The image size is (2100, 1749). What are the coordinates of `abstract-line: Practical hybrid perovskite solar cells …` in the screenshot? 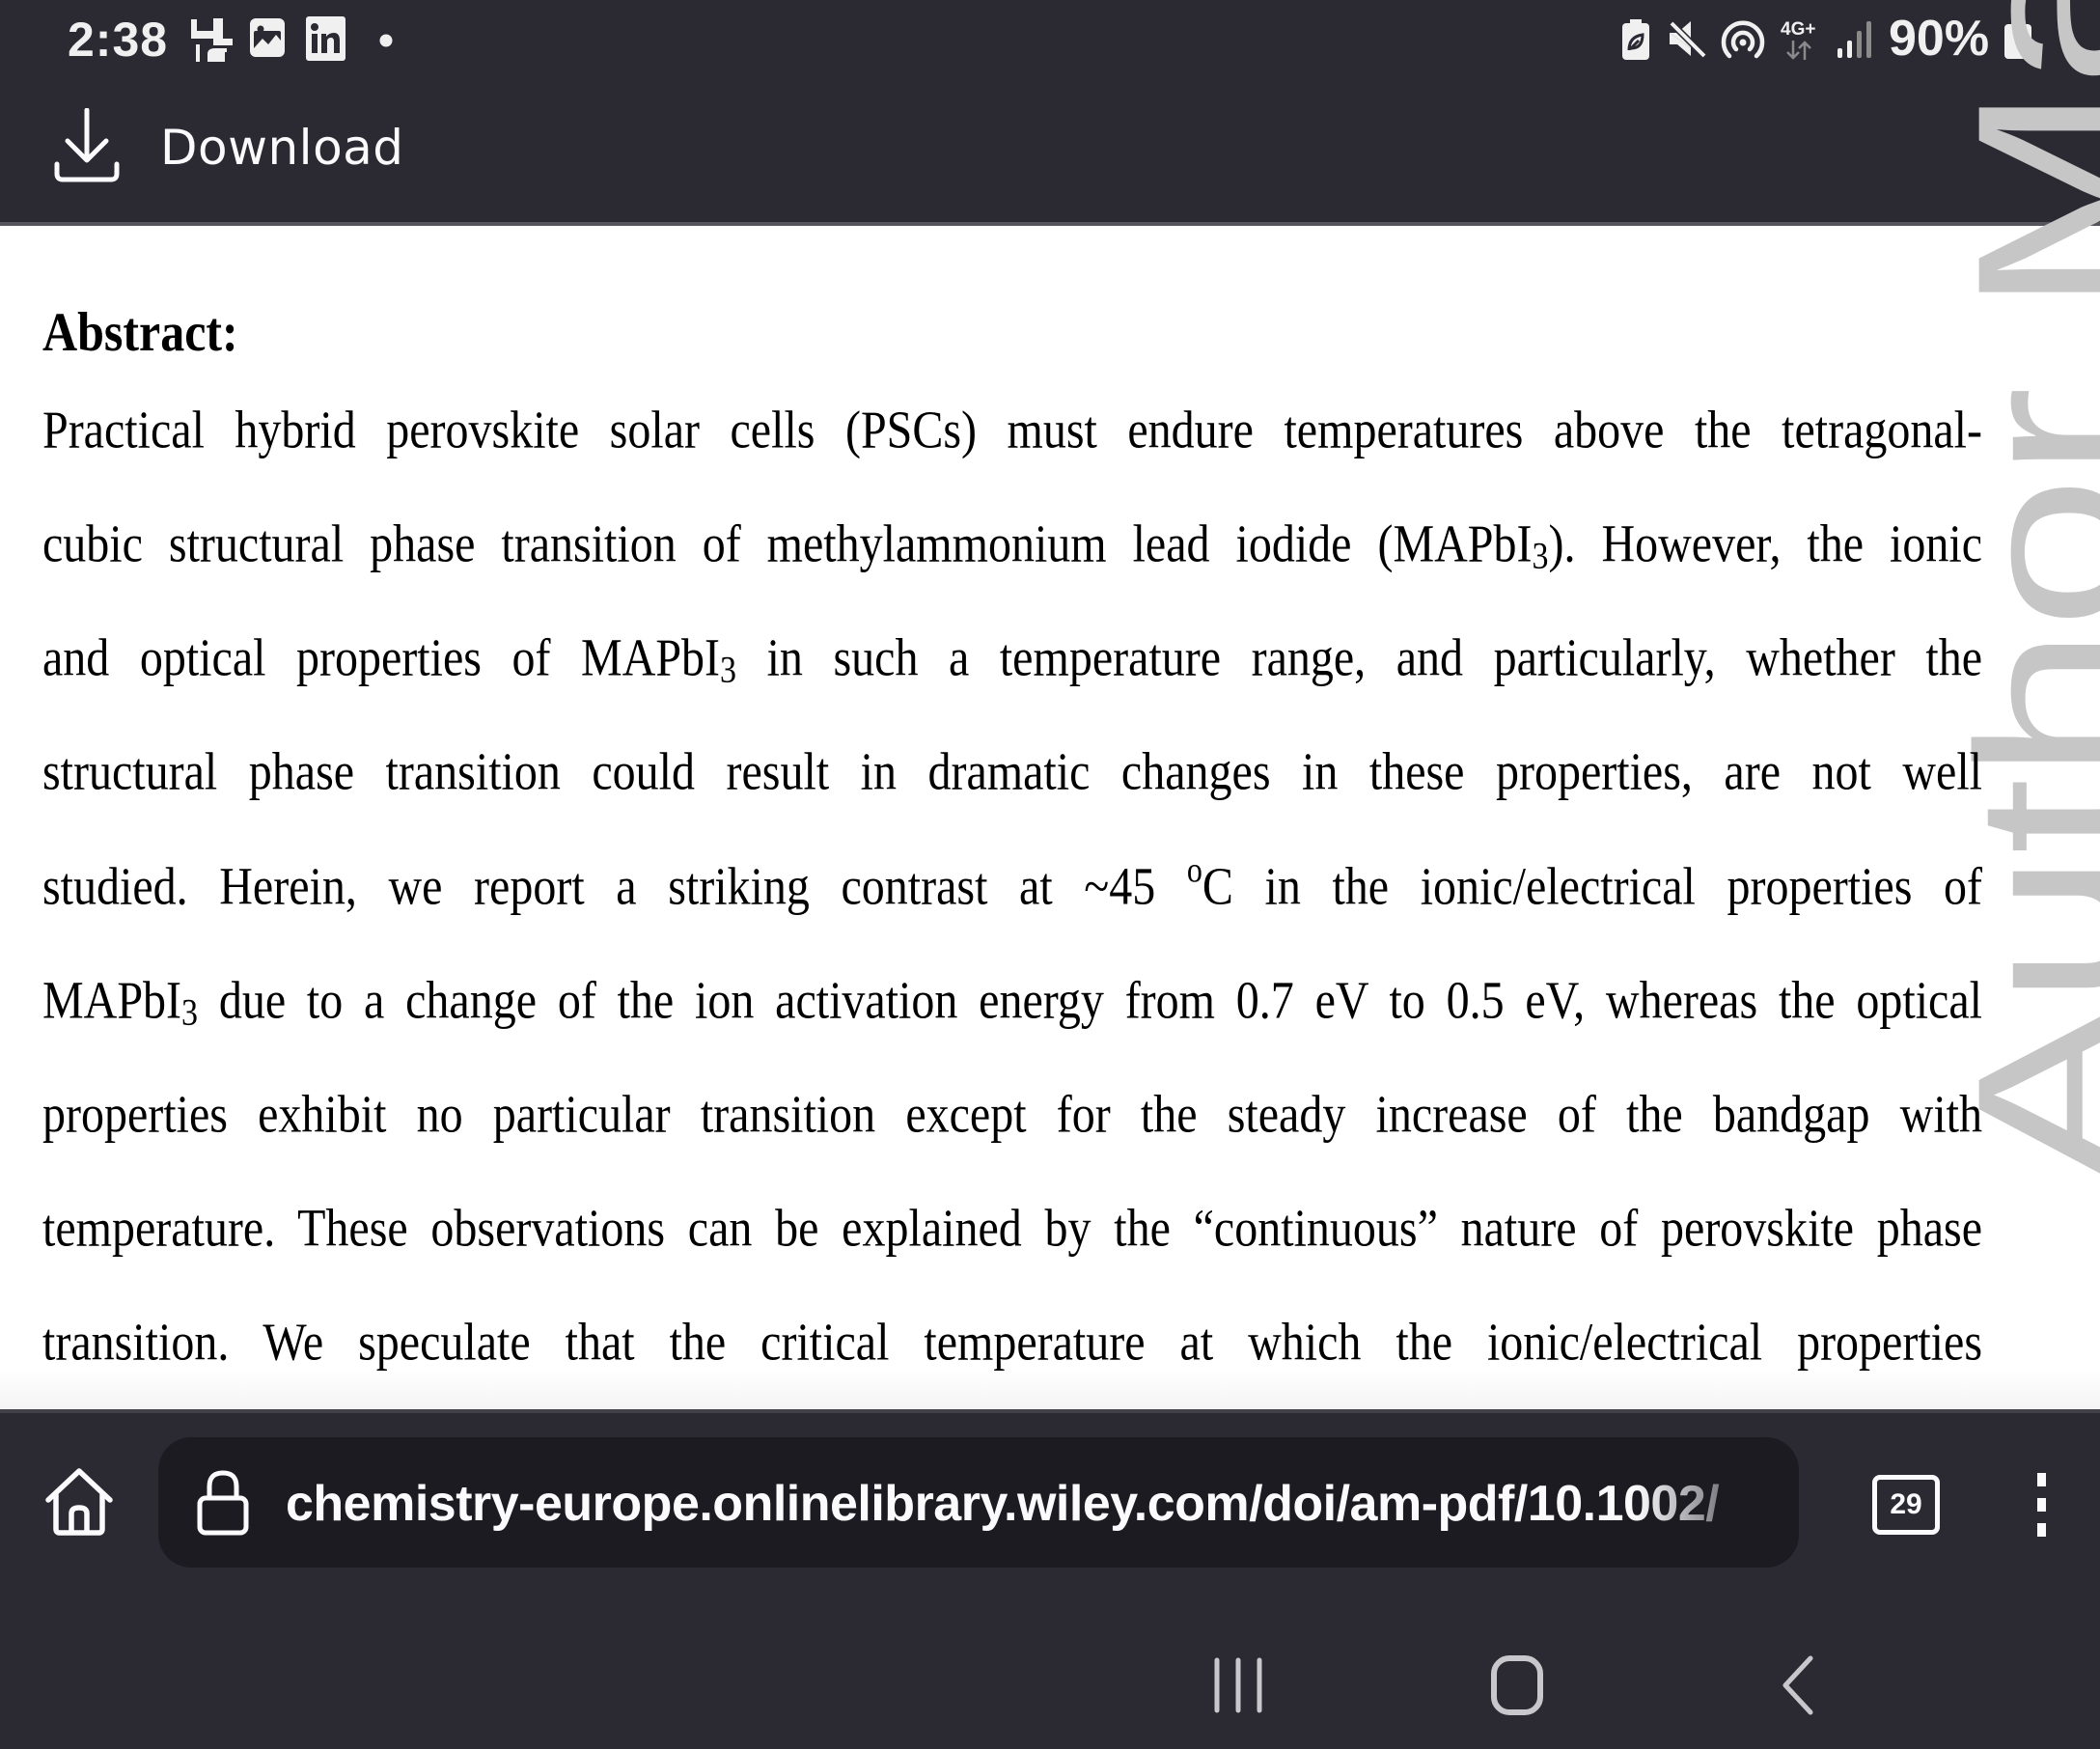 It's located at (1012, 433).